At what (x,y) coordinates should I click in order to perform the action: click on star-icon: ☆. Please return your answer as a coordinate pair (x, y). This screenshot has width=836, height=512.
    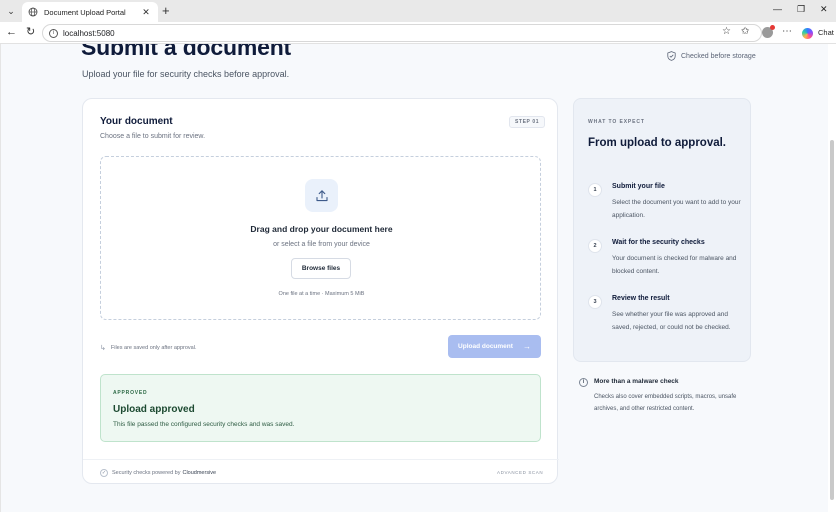
    Looking at the image, I should click on (726, 31).